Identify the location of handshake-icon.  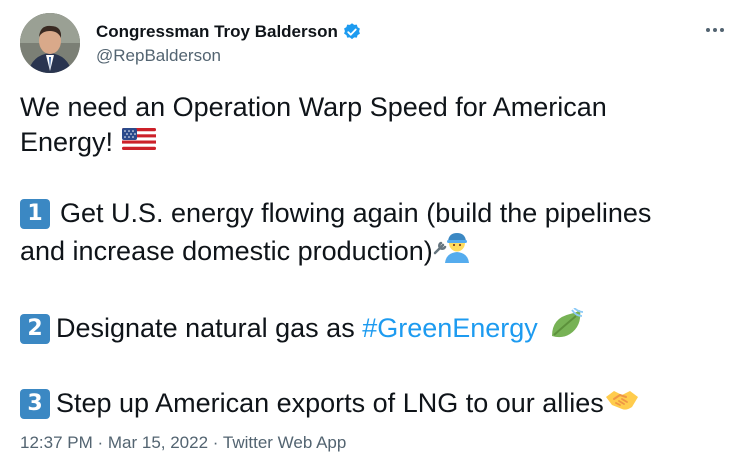
(622, 403).